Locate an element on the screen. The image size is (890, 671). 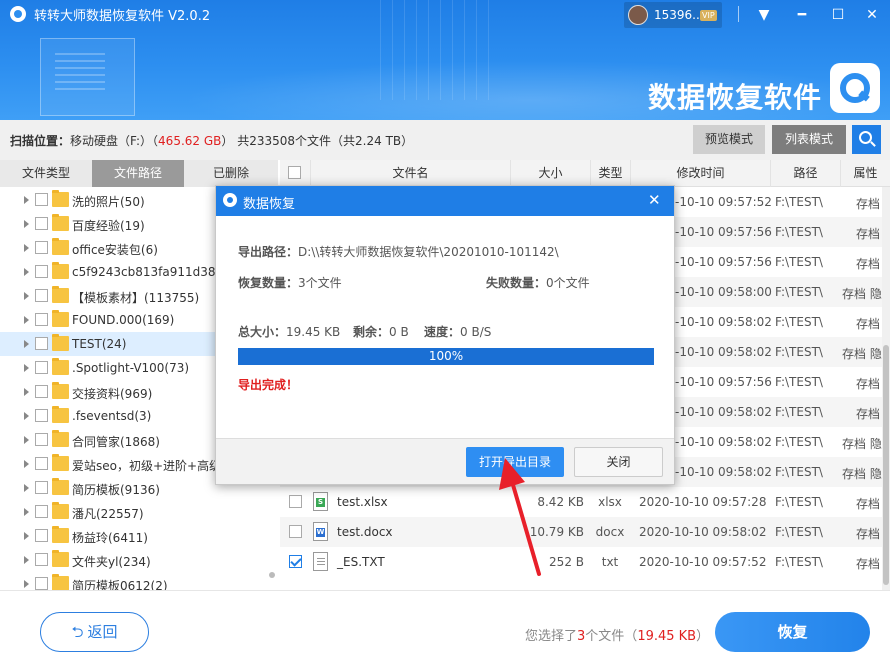
tree-item-label: 交接资料(969) is located at coordinates (112, 394).